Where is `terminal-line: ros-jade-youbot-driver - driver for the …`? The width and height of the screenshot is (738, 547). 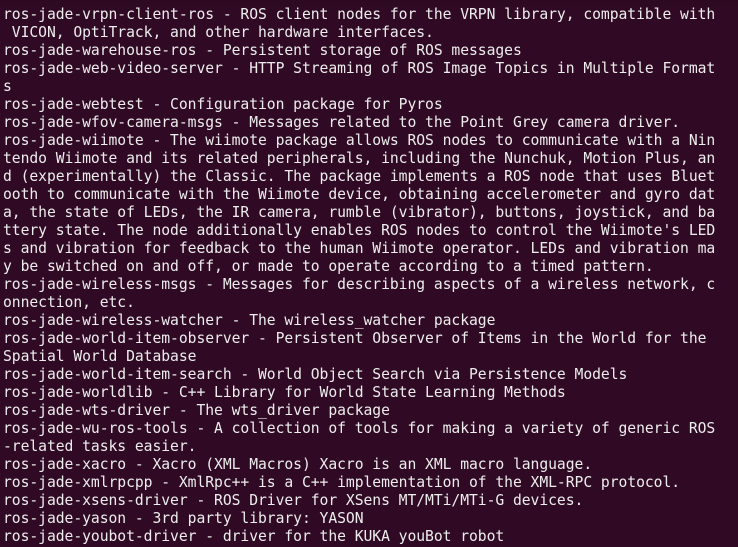 terminal-line: ros-jade-youbot-driver - driver for the … is located at coordinates (254, 536).